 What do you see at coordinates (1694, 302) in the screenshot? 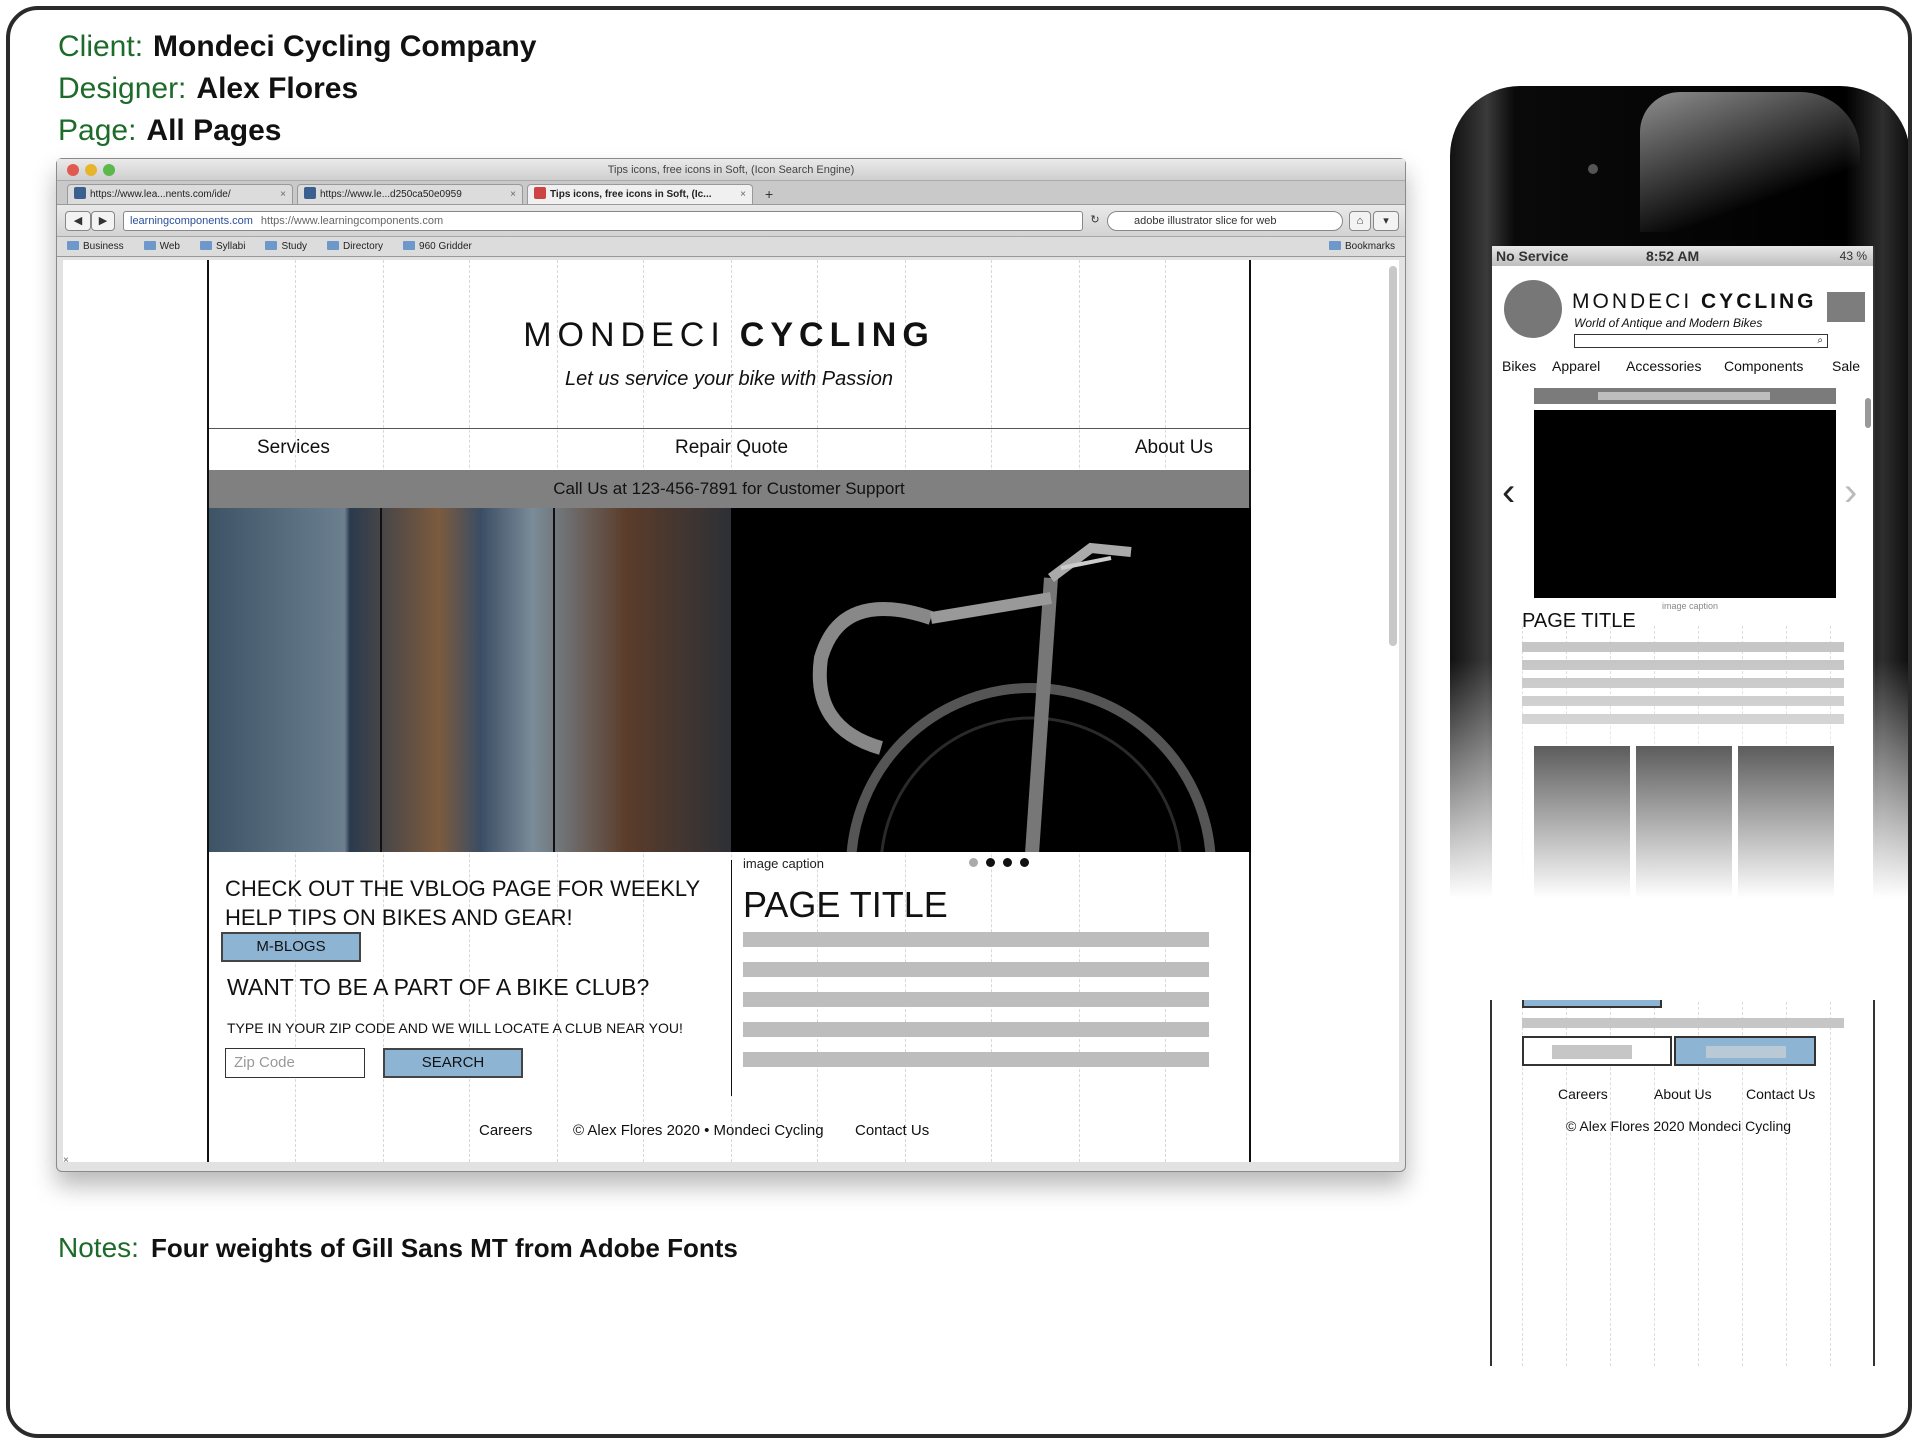
I see `mobile-logo: MONDECI CYCLING` at bounding box center [1694, 302].